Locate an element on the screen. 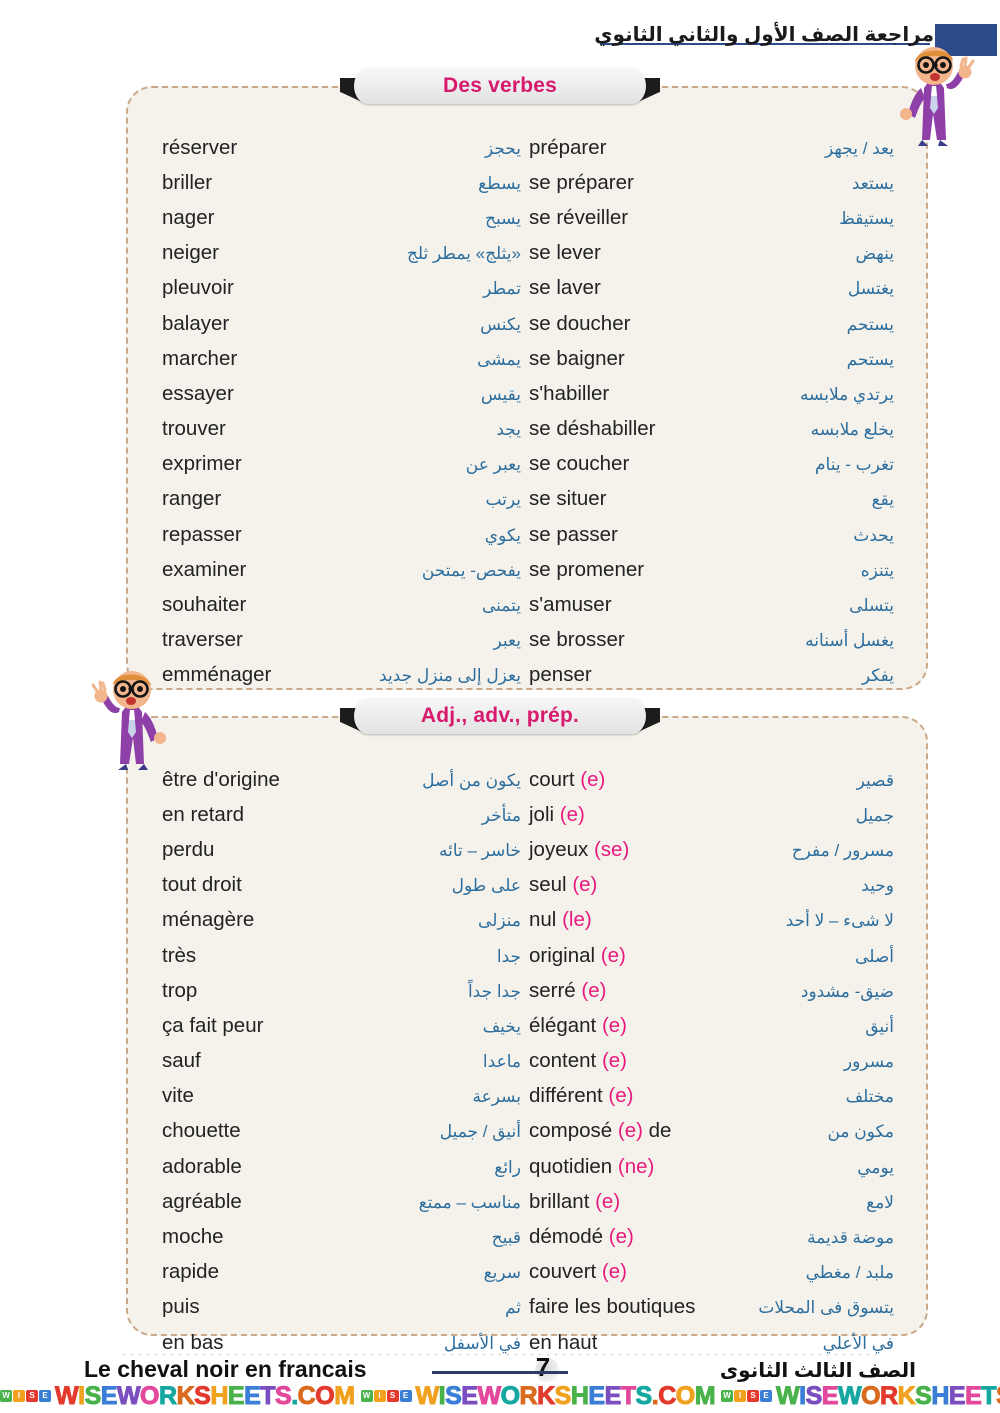  french-term: préparer is located at coordinates (568, 148).